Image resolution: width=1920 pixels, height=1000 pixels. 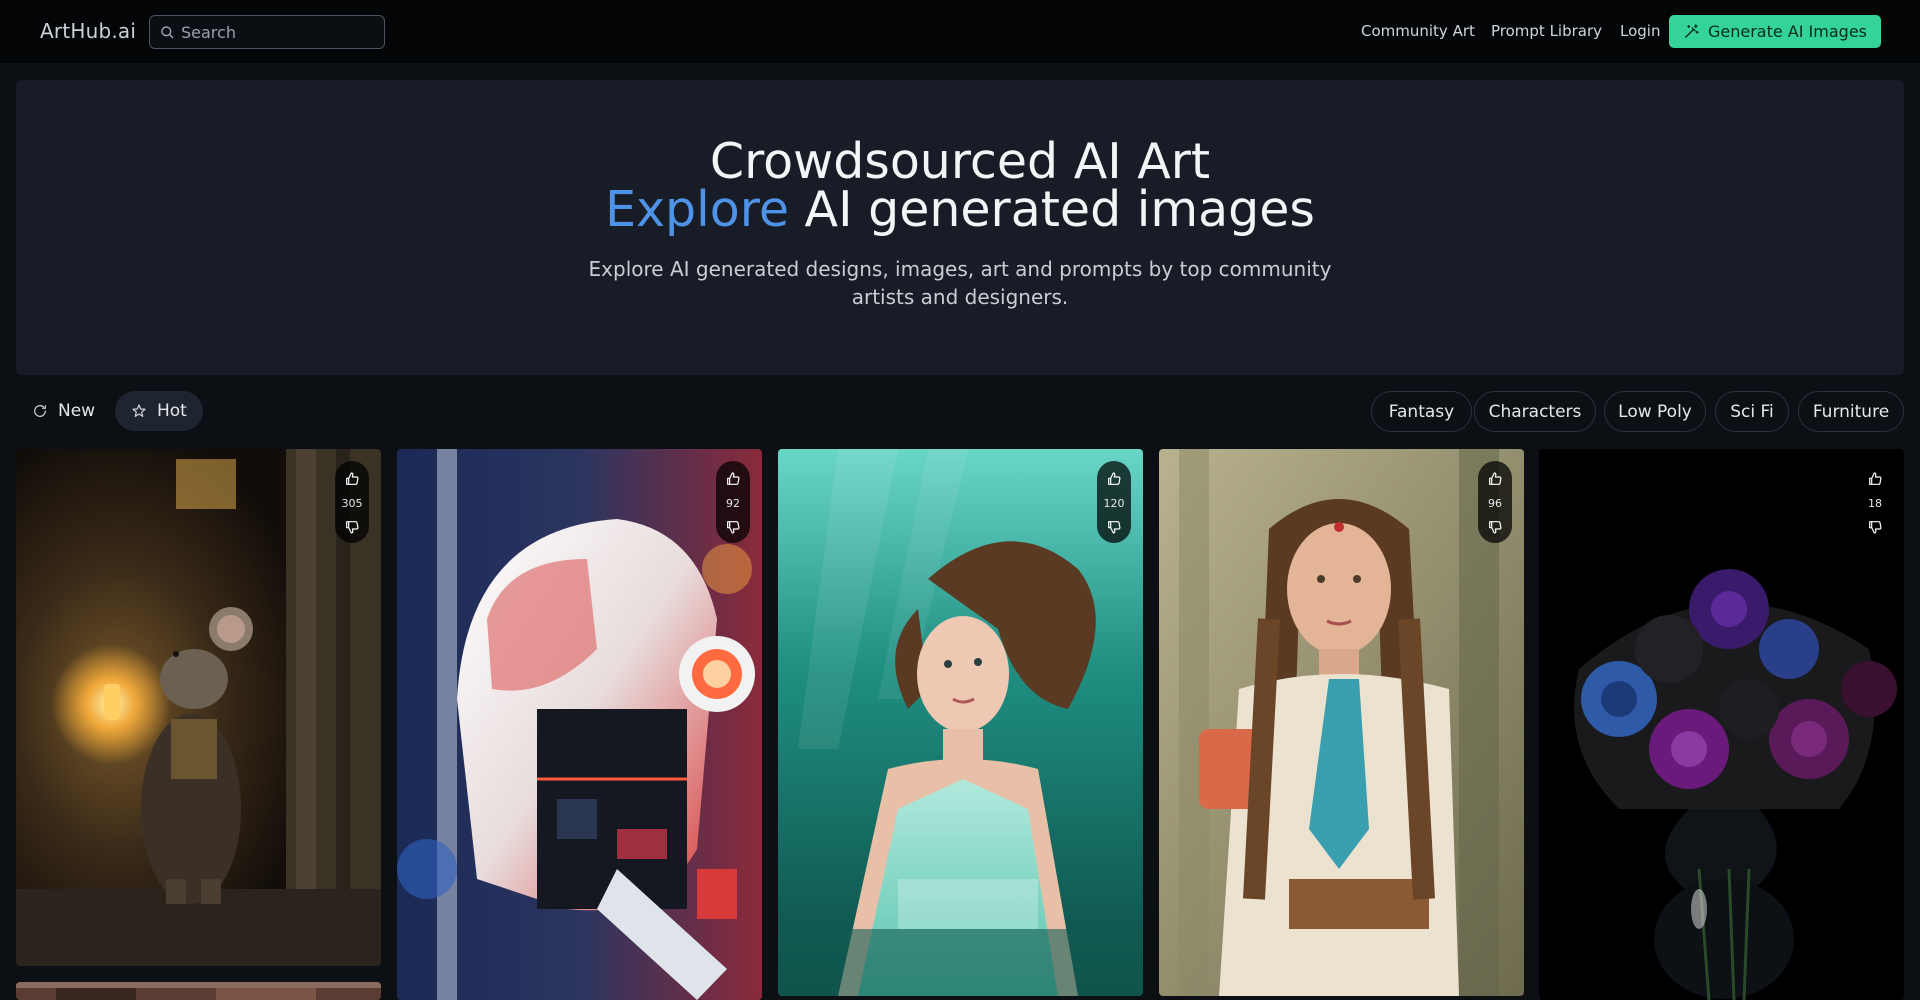 I want to click on vote-widget: 96, so click(x=1495, y=502).